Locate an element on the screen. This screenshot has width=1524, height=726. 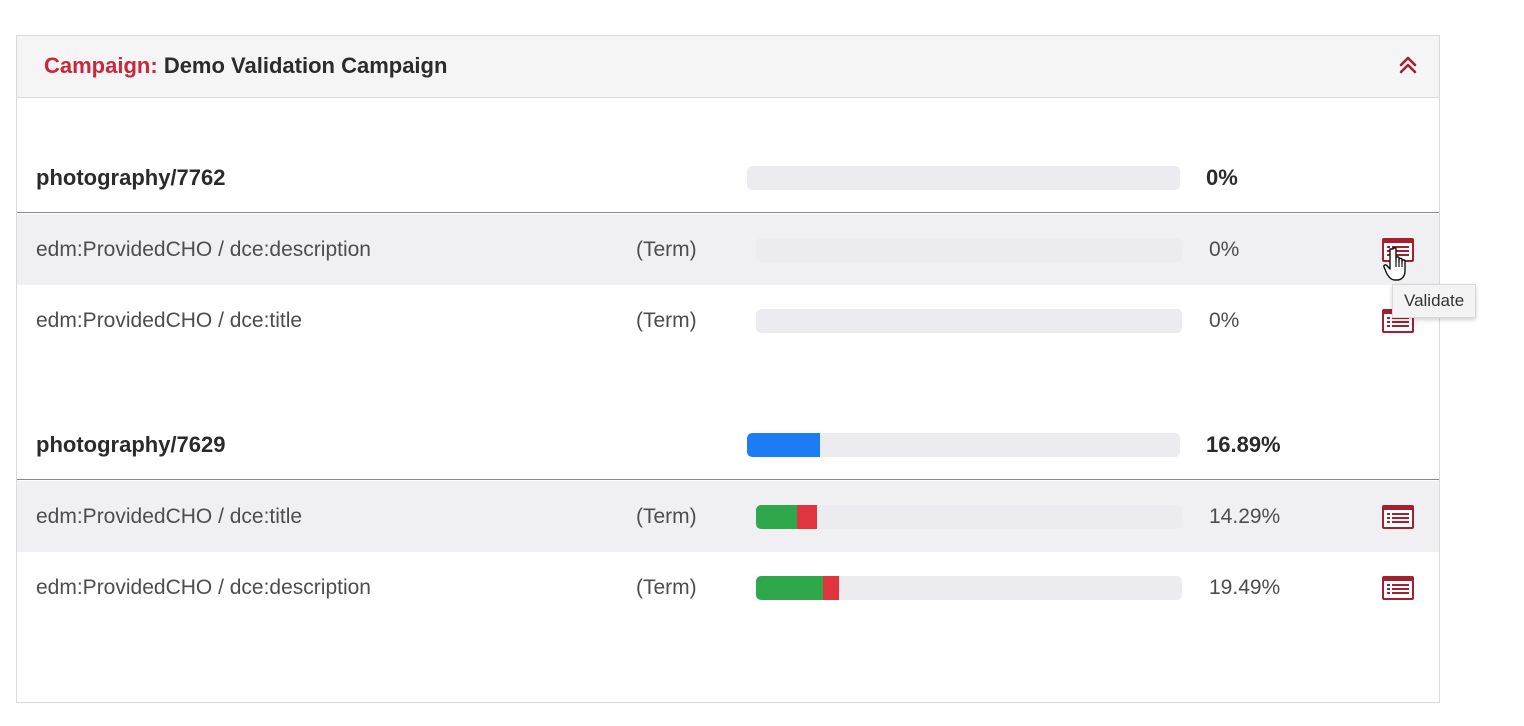
group-name: photography/7629 is located at coordinates (131, 444).